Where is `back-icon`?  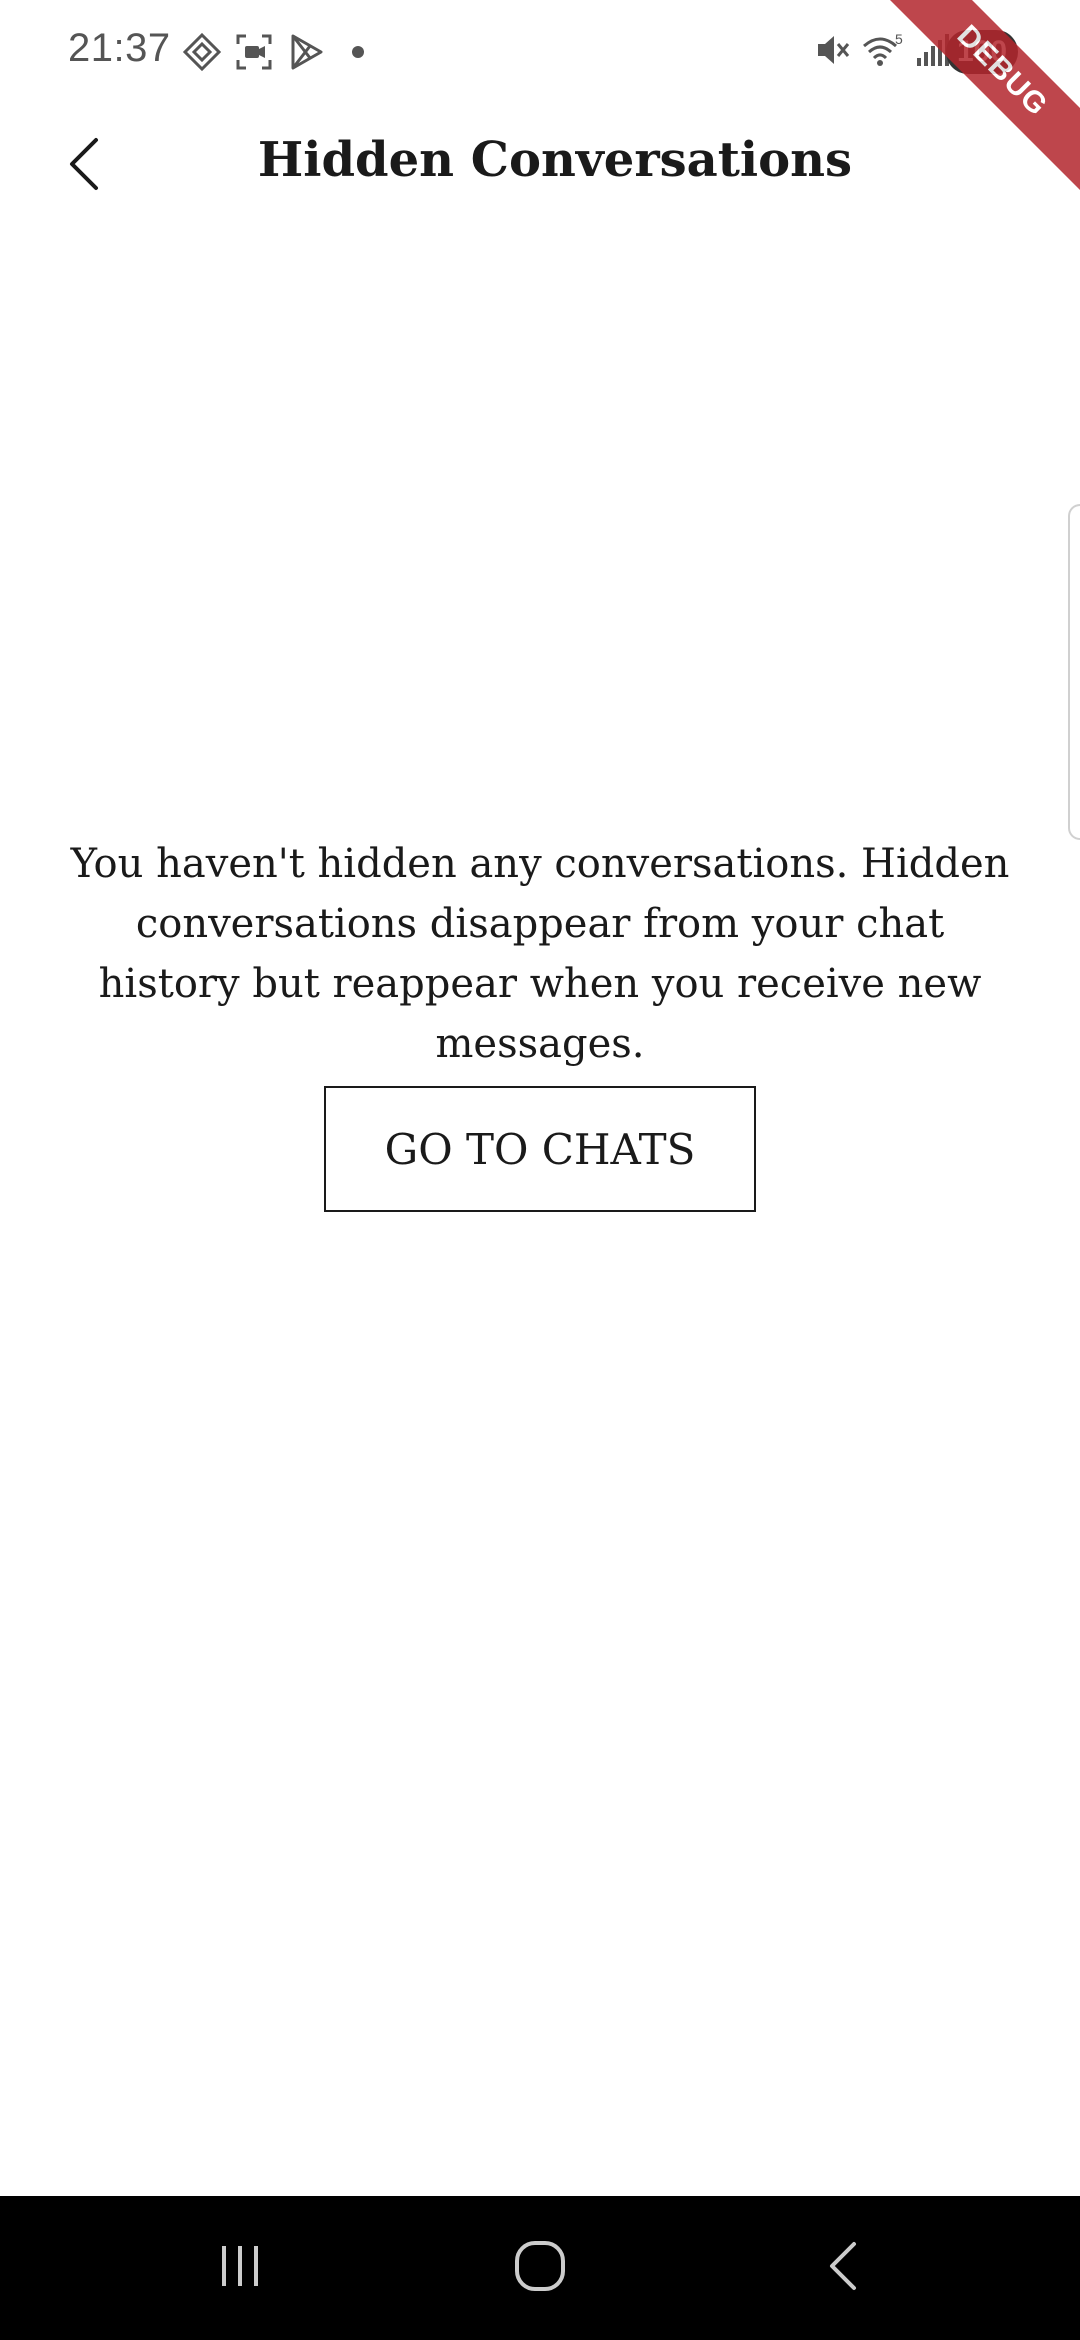 back-icon is located at coordinates (844, 2268).